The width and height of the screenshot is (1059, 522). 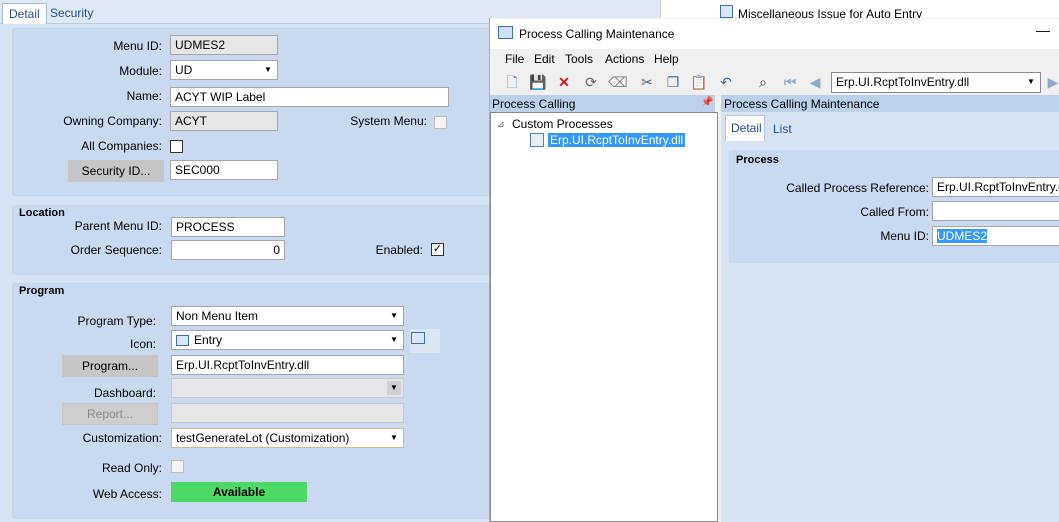 I want to click on called-from-label: Called From:, so click(x=894, y=212).